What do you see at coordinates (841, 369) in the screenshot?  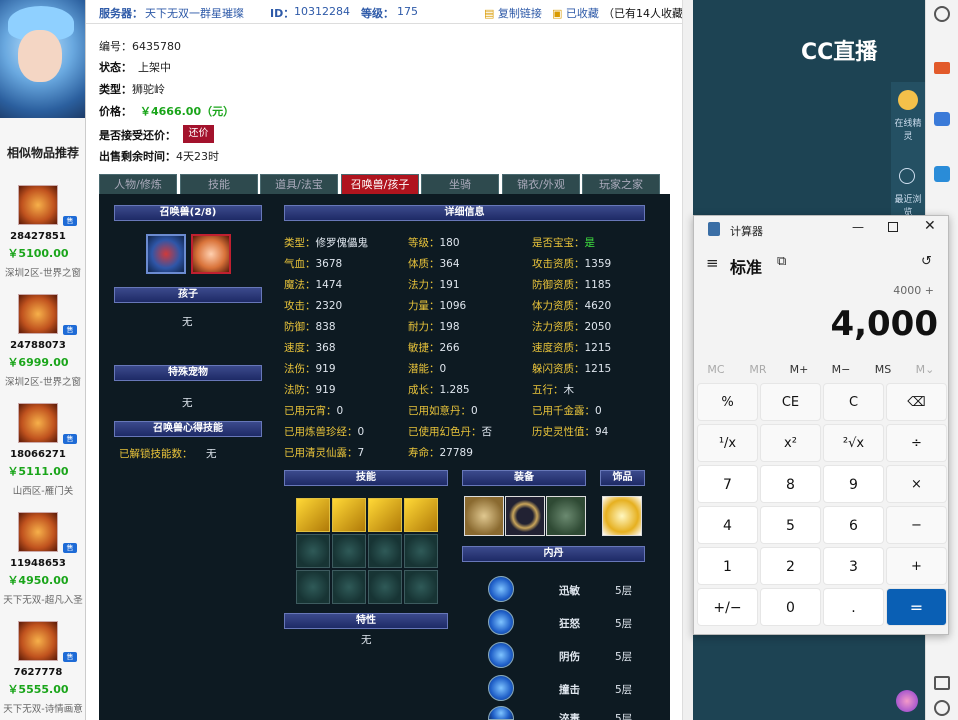 I see `memory-subtract-button: M−` at bounding box center [841, 369].